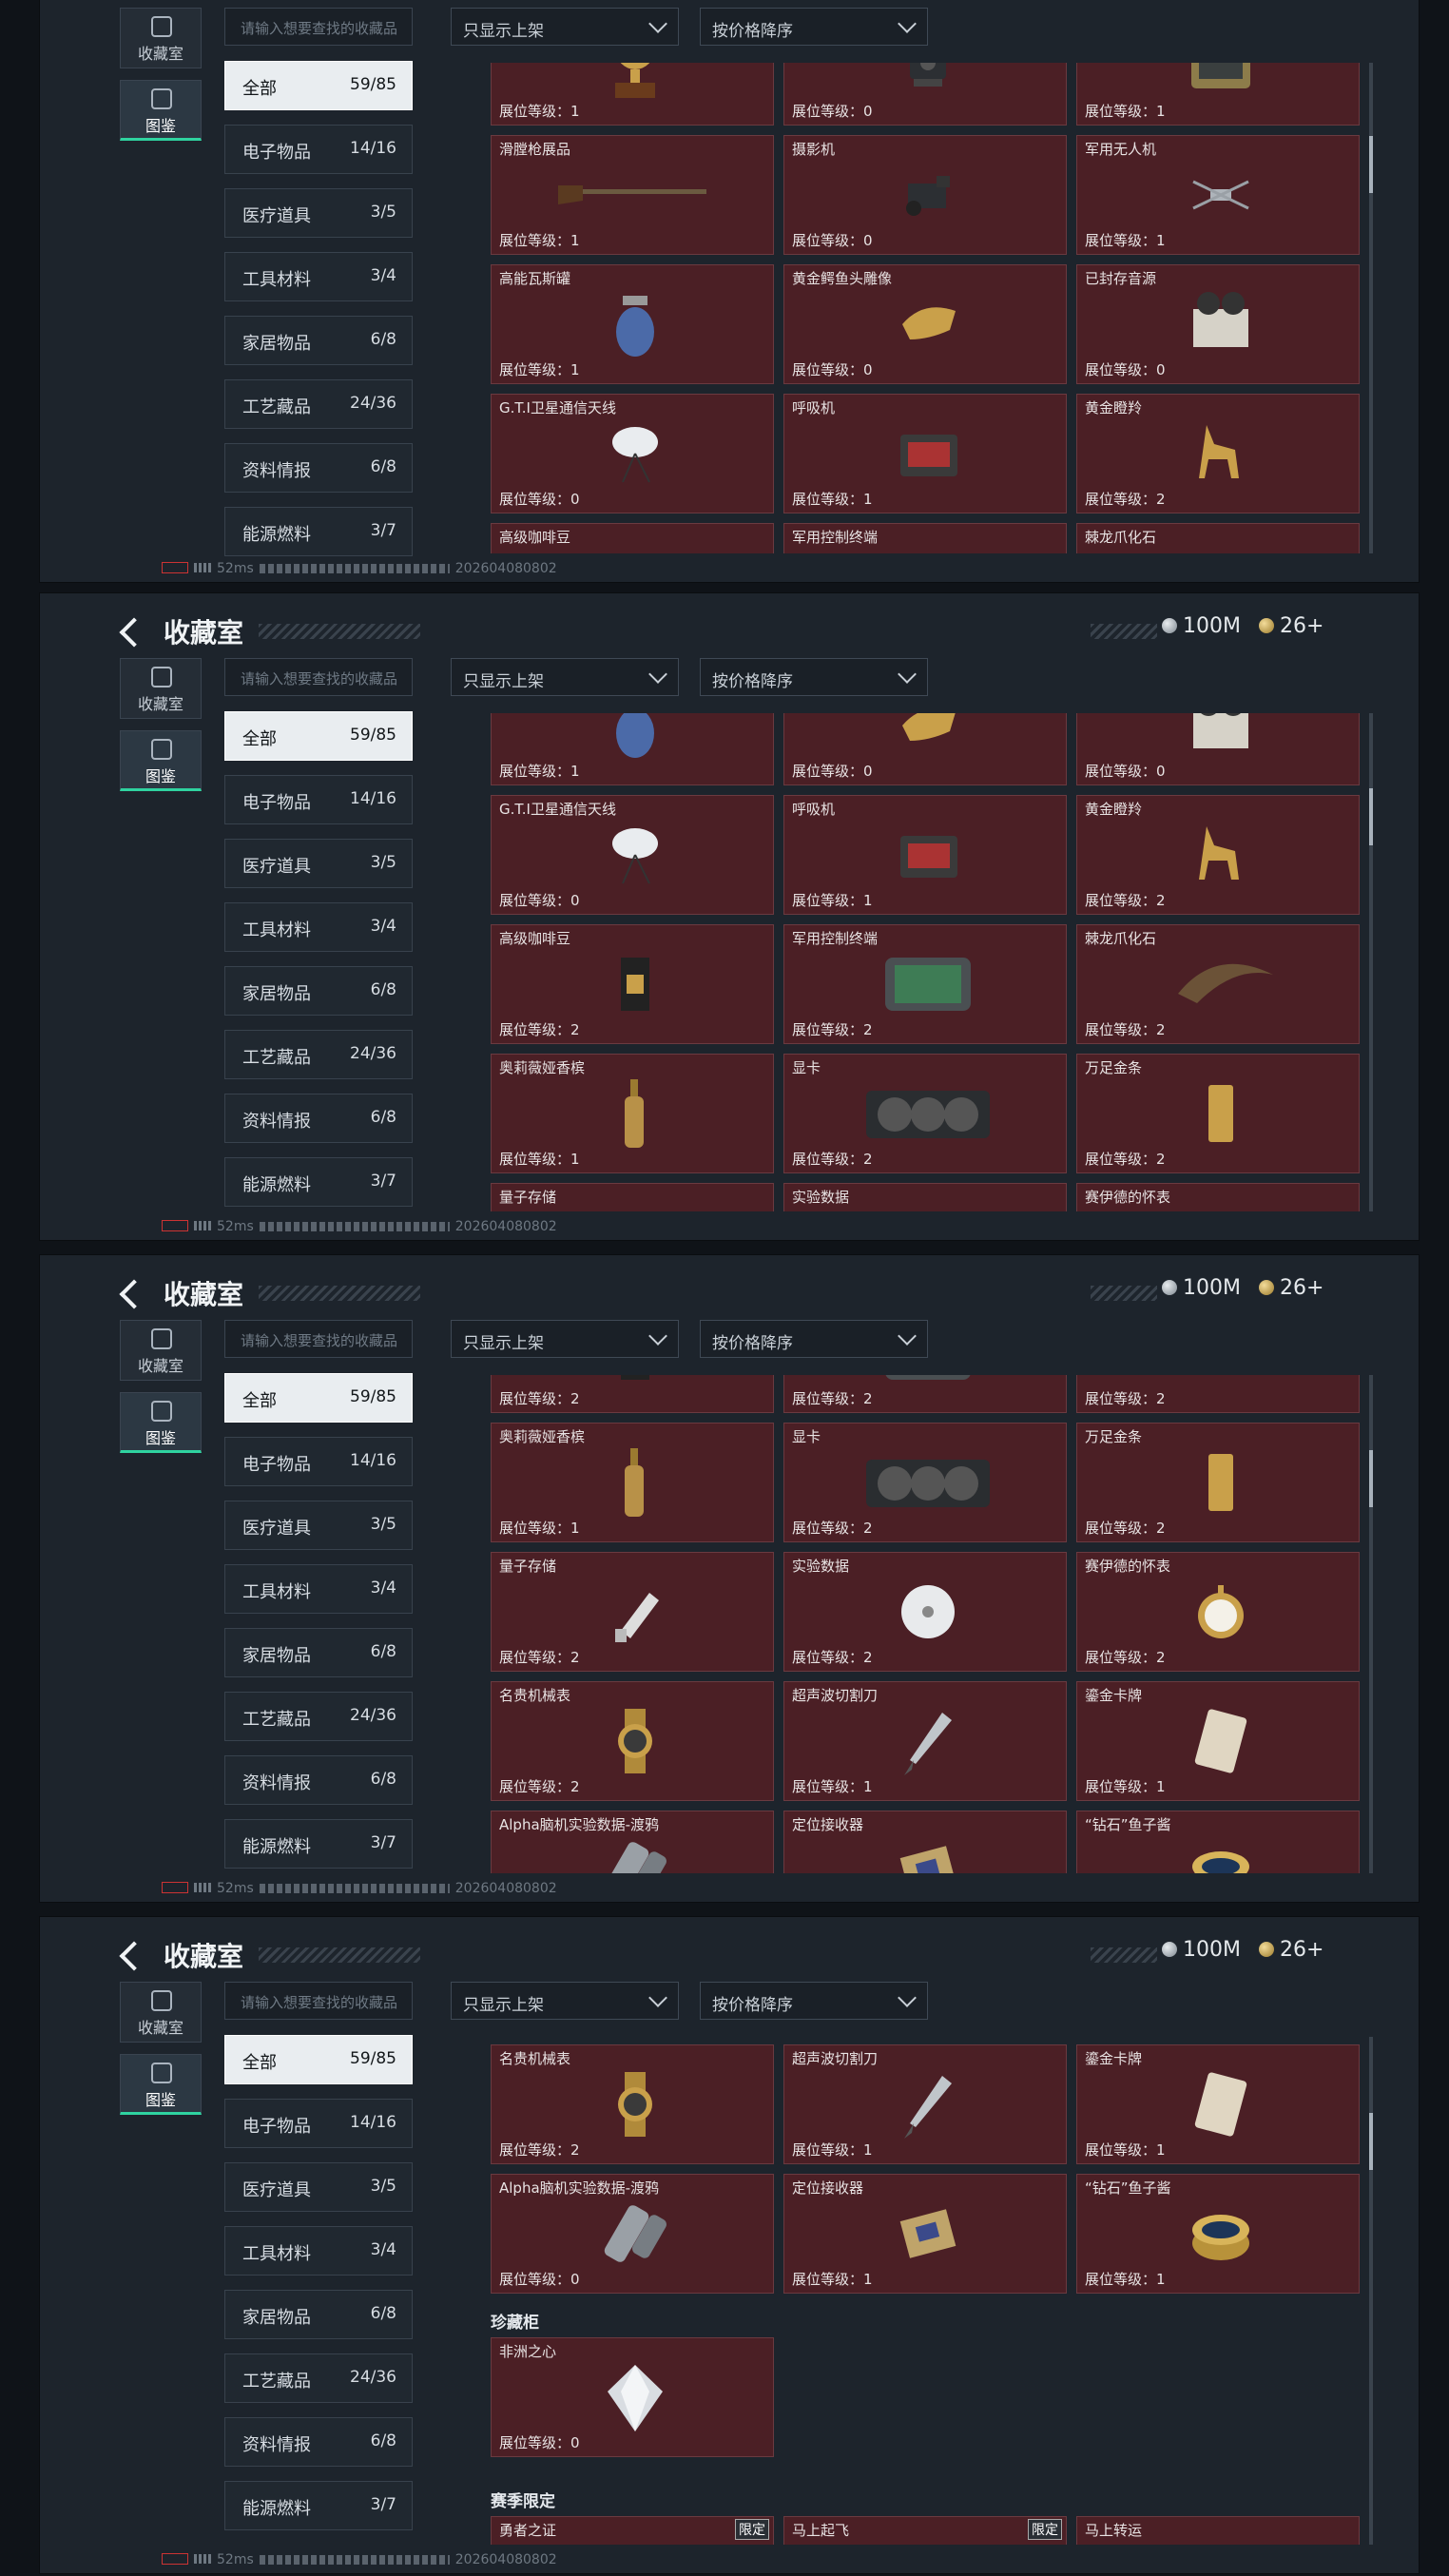 Image resolution: width=1449 pixels, height=2576 pixels. I want to click on collection-card: 非洲之心 展位等级：0, so click(632, 2397).